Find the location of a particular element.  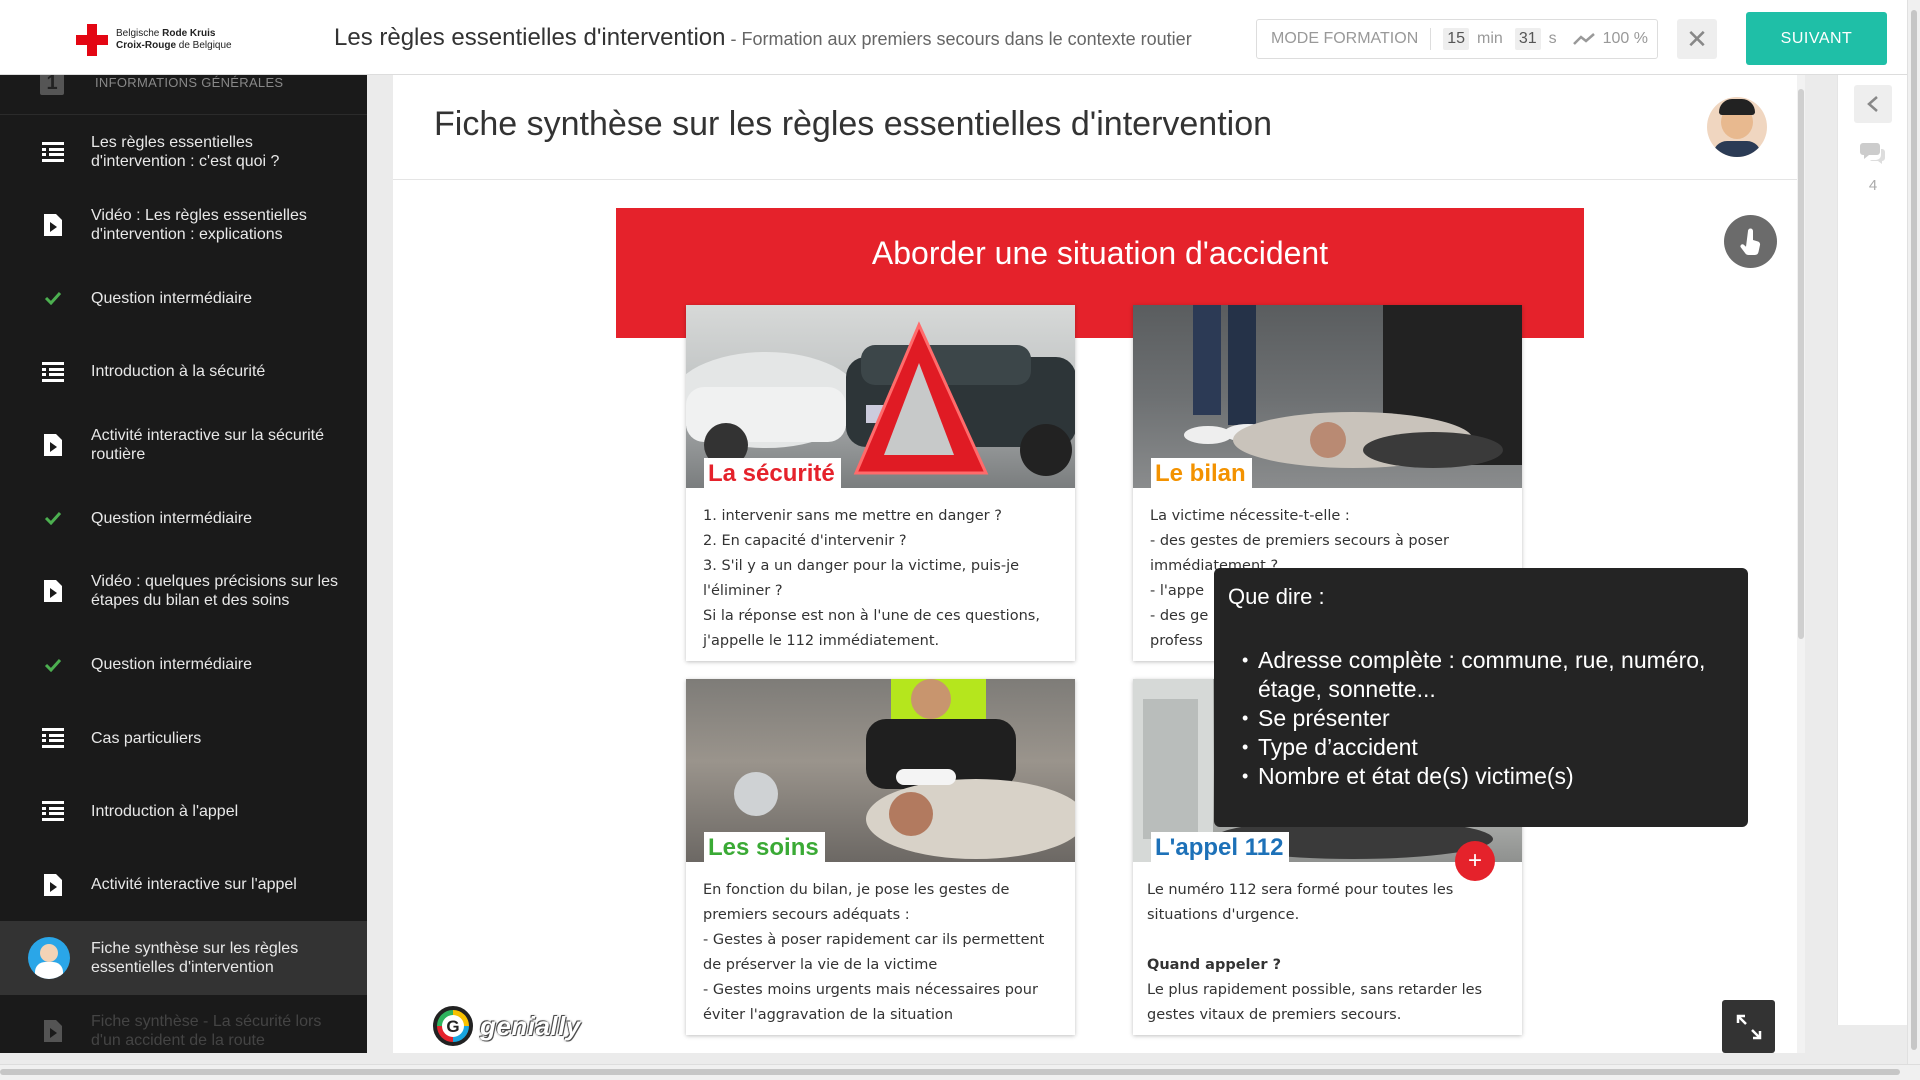

card-line: 1. intervenir sans me mettre en danger ? is located at coordinates (852, 516).